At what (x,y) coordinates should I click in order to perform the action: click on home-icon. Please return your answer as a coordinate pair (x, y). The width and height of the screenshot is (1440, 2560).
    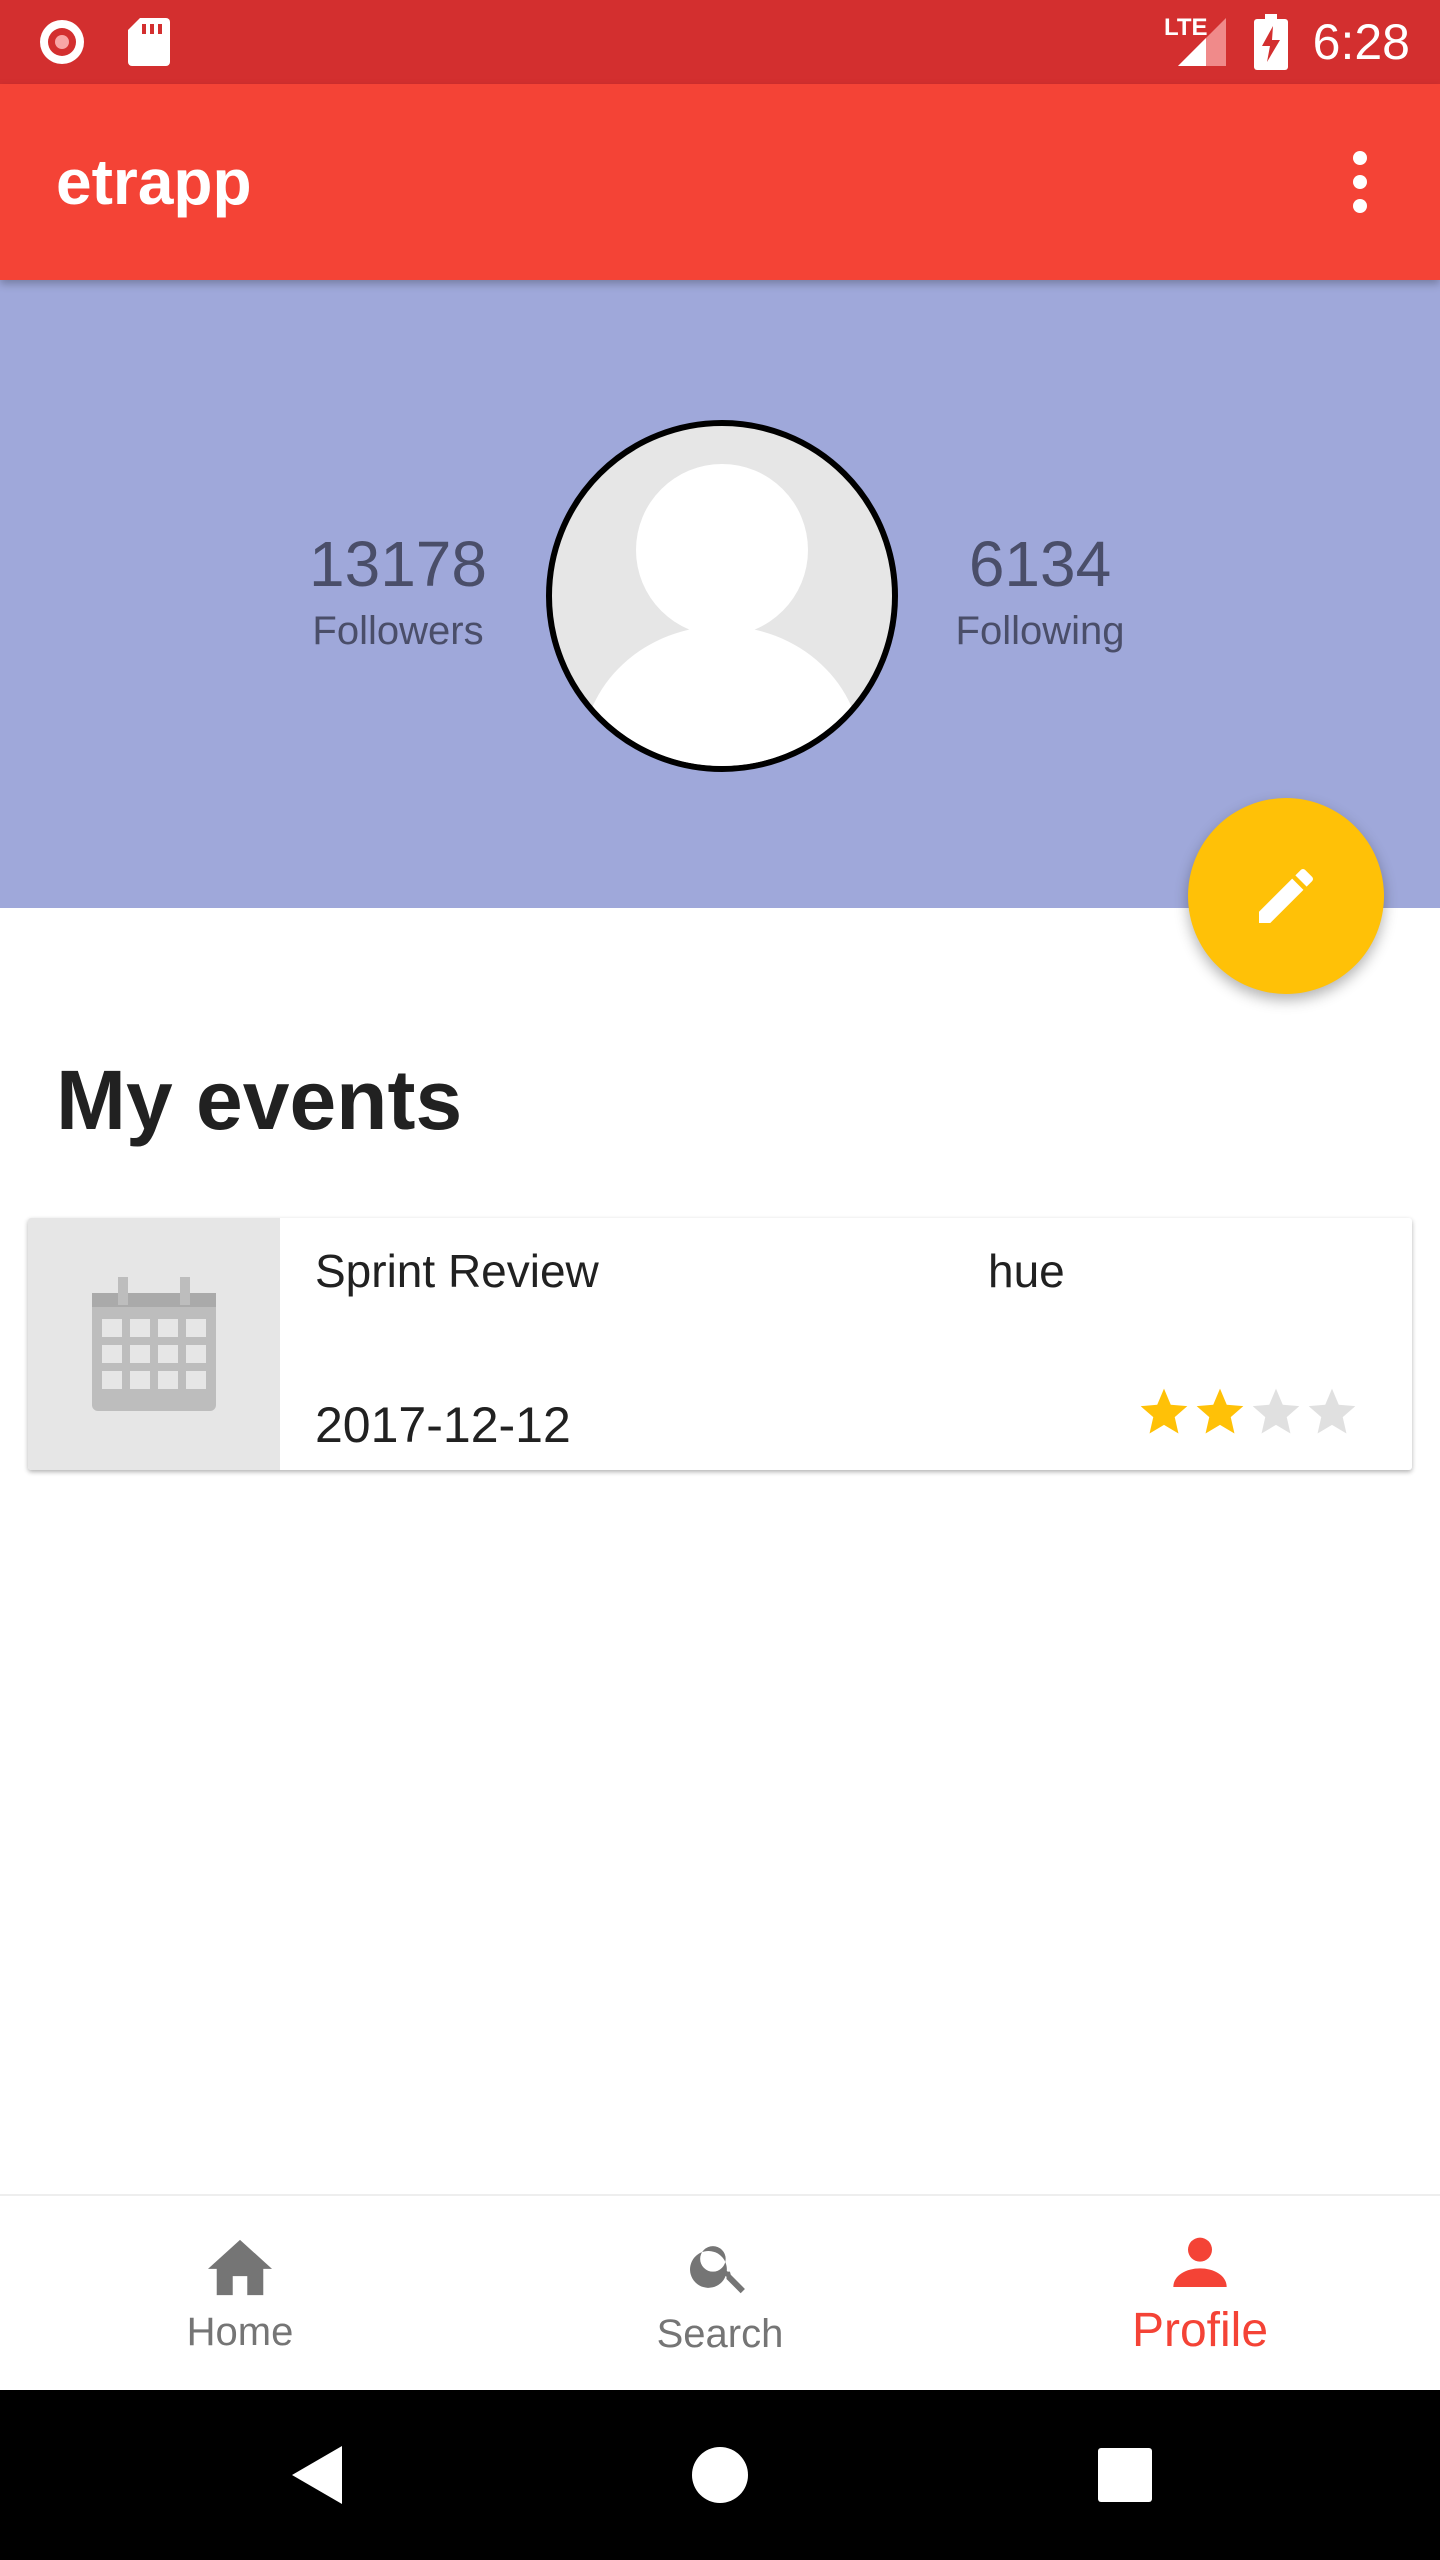
    Looking at the image, I should click on (240, 2267).